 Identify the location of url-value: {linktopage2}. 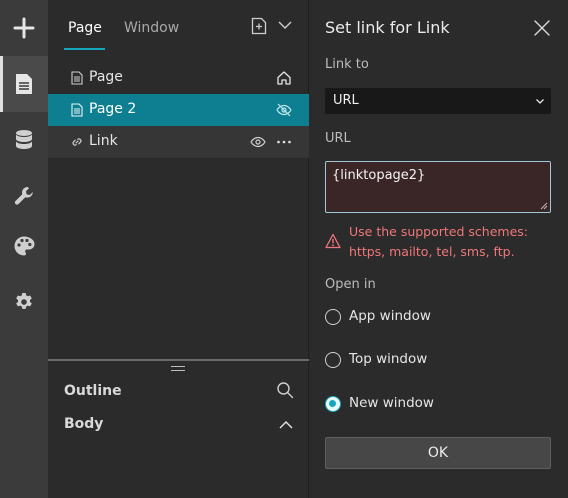
(379, 175).